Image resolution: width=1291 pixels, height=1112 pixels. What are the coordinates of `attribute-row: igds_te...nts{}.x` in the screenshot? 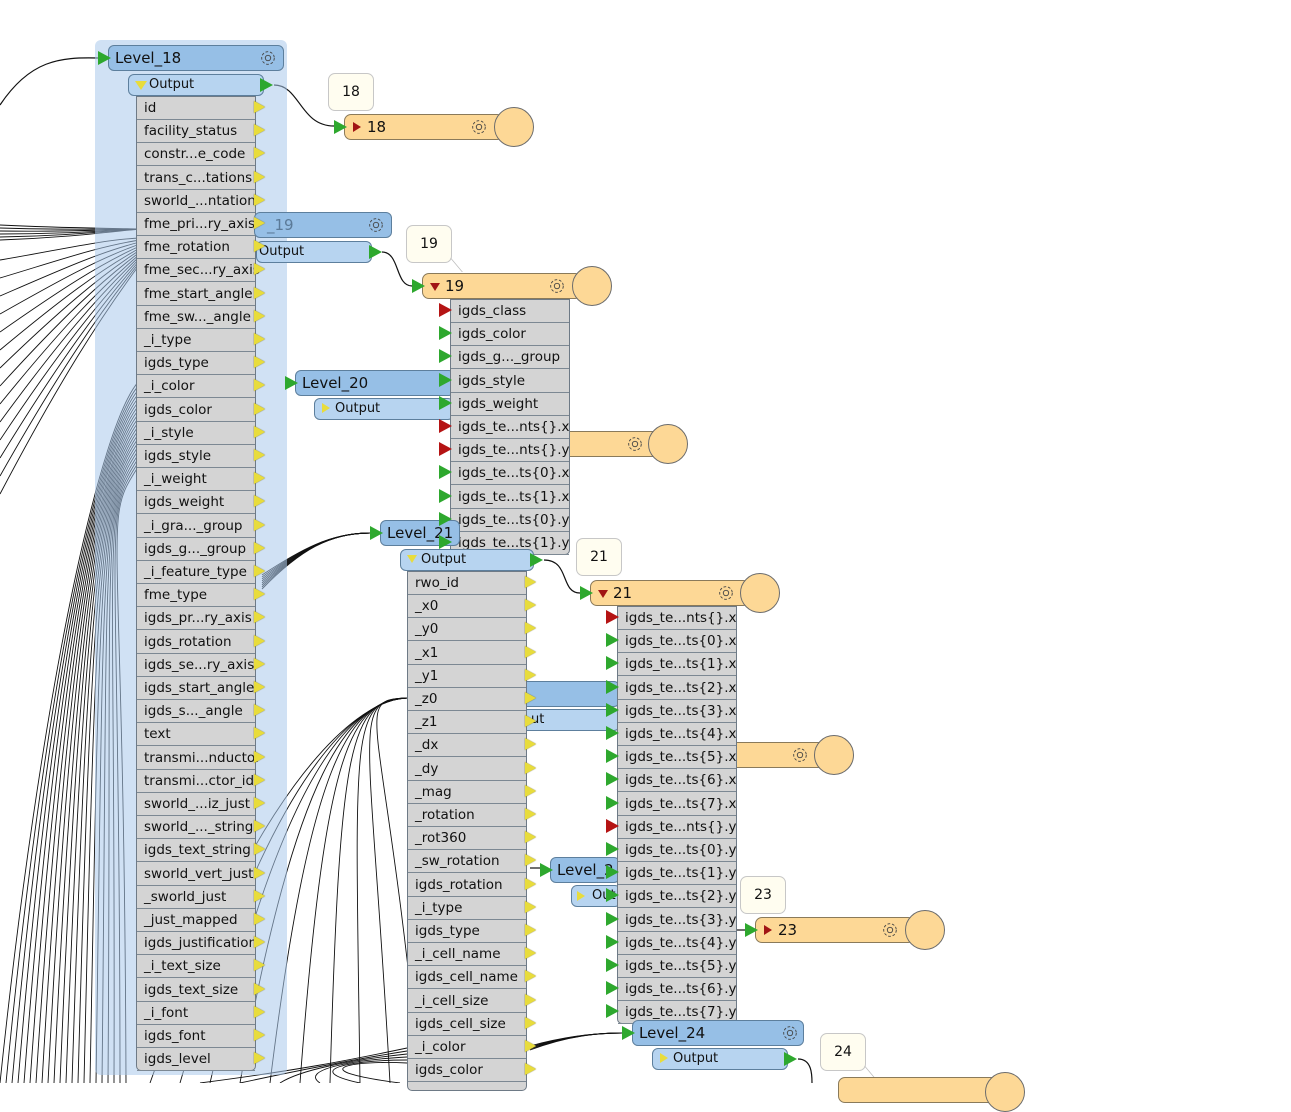 It's located at (510, 427).